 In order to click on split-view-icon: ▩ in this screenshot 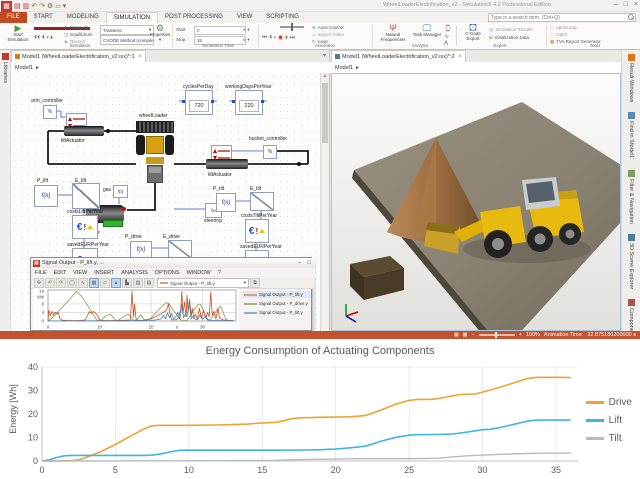, I will do `click(465, 335)`.